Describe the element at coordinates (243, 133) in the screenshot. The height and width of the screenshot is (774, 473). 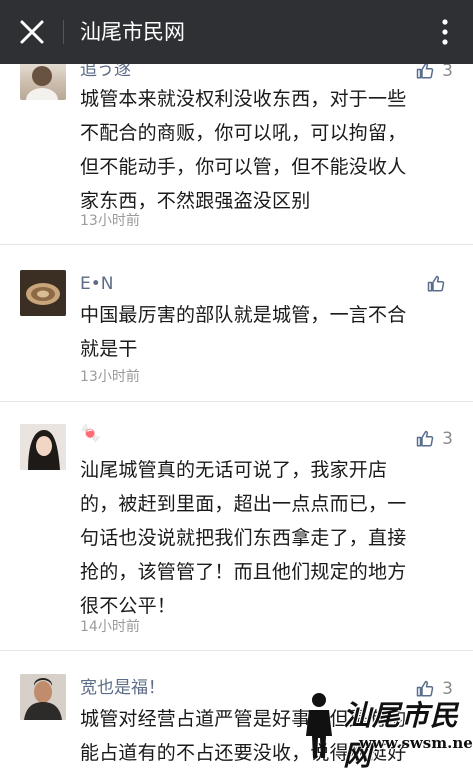
I see `comment-line: 不配合的商贩，你可以吼，可以拘留，` at that location.